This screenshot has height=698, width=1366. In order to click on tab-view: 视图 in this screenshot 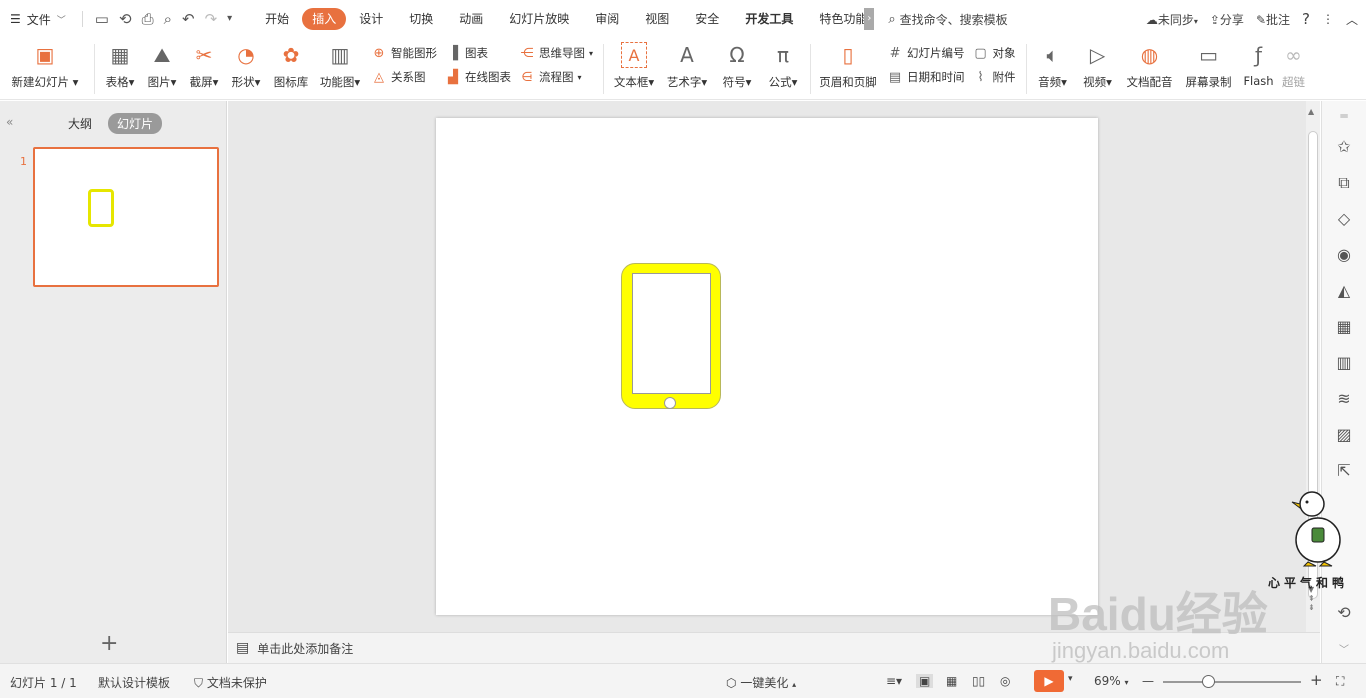, I will do `click(657, 19)`.